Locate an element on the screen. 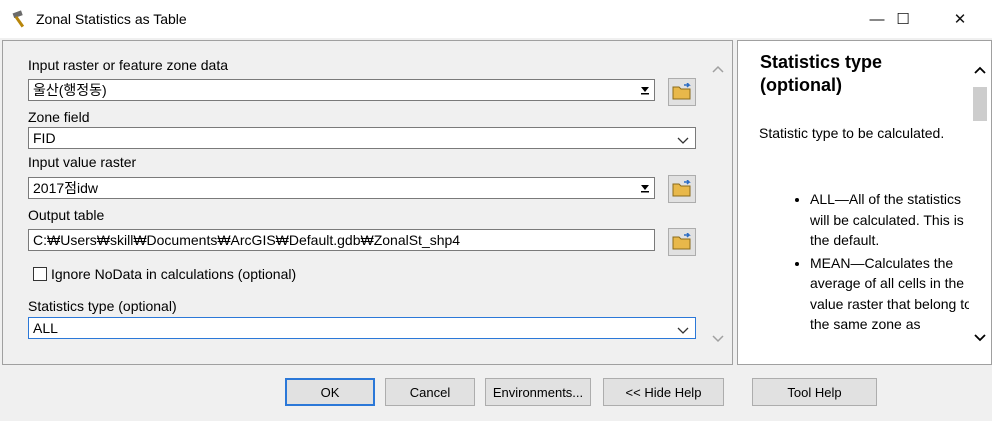 The image size is (992, 421). help-title: Statistics type (optional) is located at coordinates (821, 73).